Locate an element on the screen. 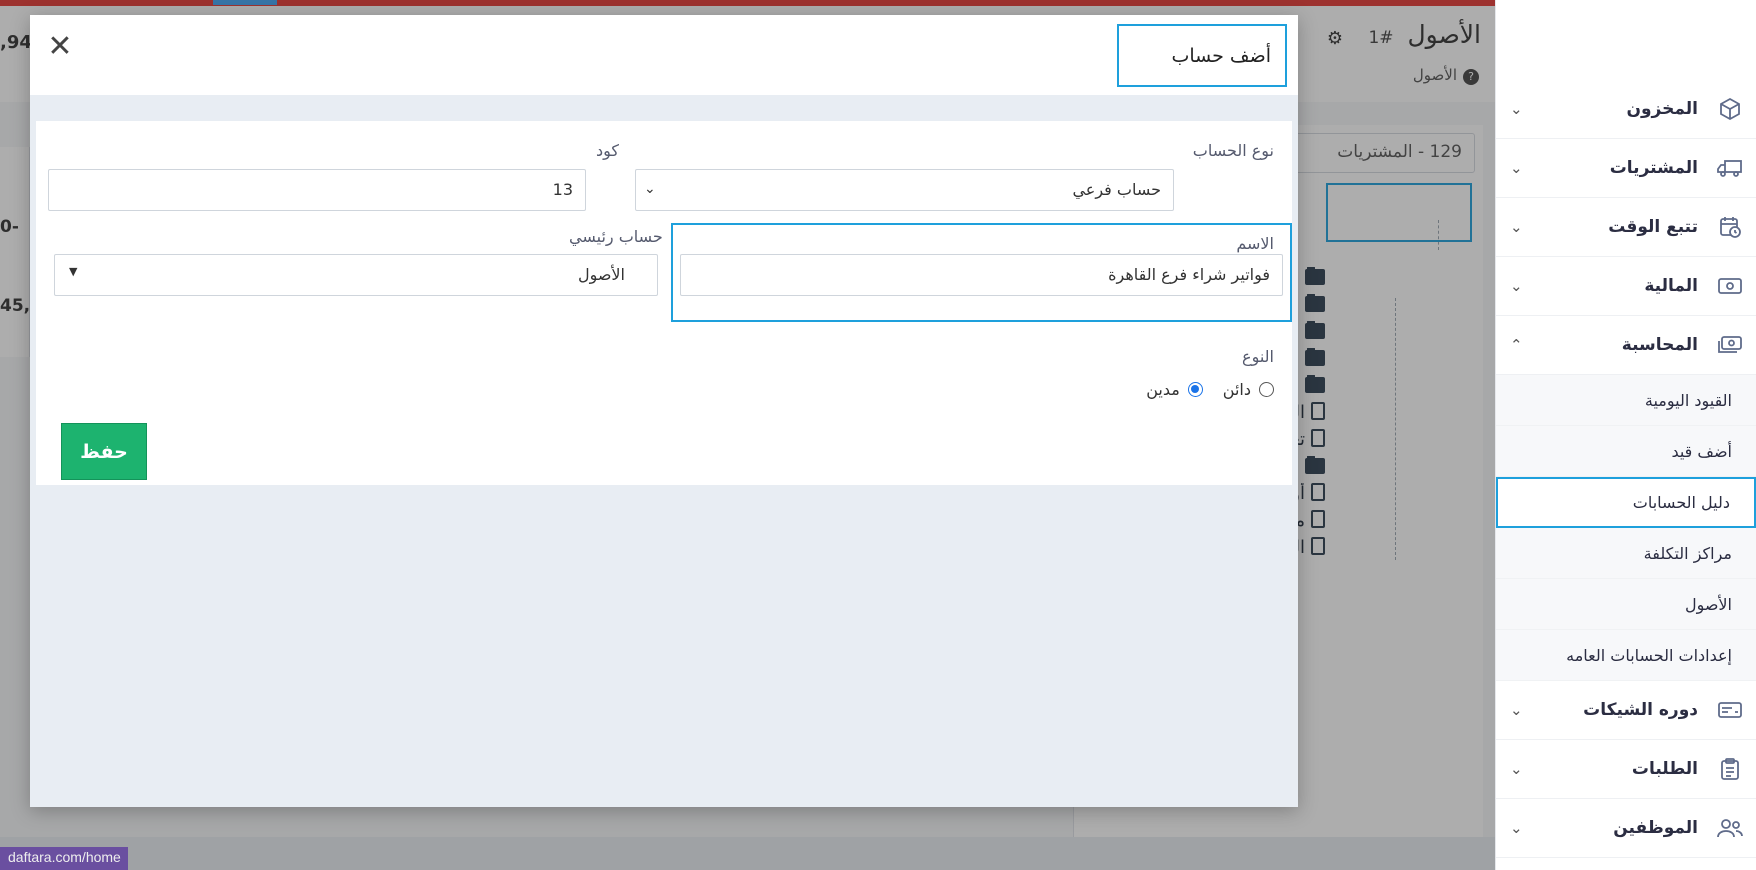 The image size is (1756, 870). name-label: الاسم is located at coordinates (1255, 243).